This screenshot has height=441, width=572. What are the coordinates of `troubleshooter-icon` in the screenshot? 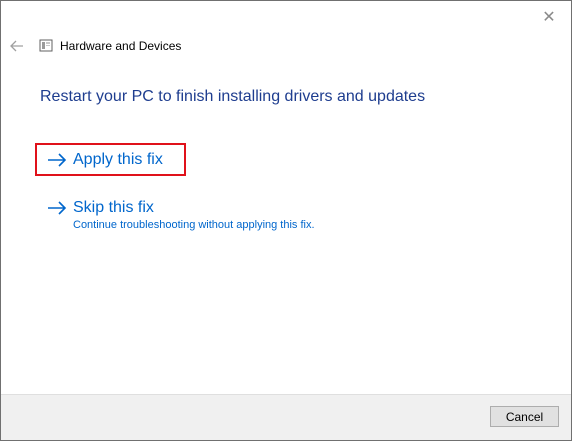 It's located at (46, 46).